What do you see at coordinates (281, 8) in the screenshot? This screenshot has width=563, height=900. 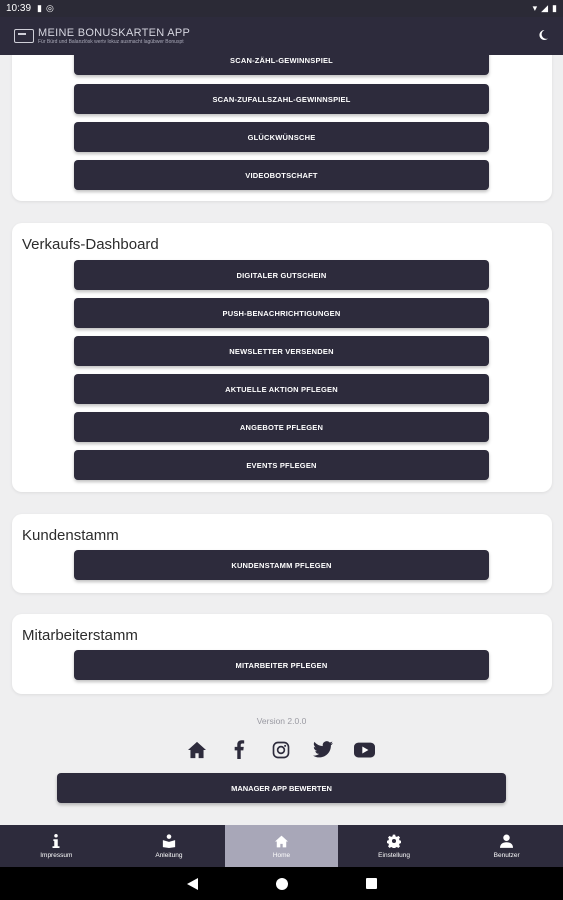 I see `status-bar: 10:39 ▮ ◎ ▾ ◢ ▮` at bounding box center [281, 8].